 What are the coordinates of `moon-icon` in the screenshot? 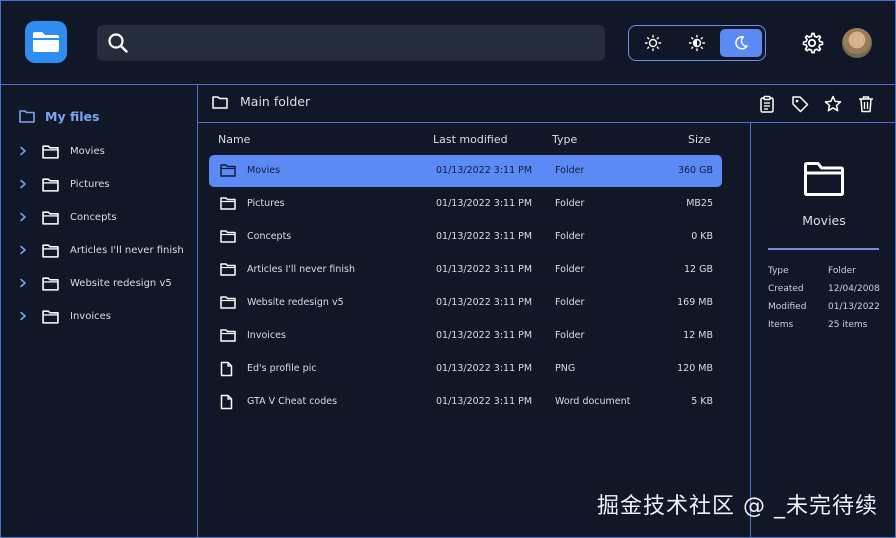 It's located at (741, 43).